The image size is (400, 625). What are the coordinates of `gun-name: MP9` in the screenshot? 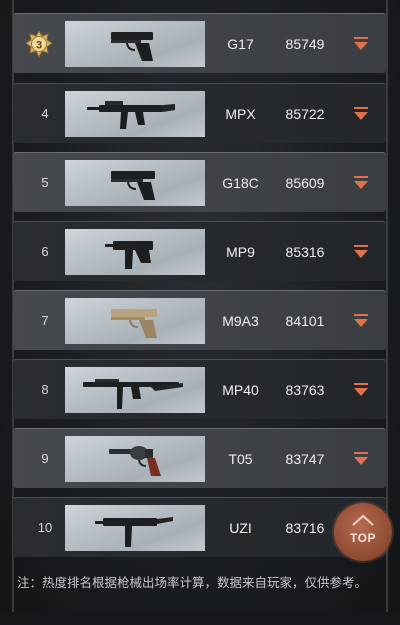 It's located at (240, 252).